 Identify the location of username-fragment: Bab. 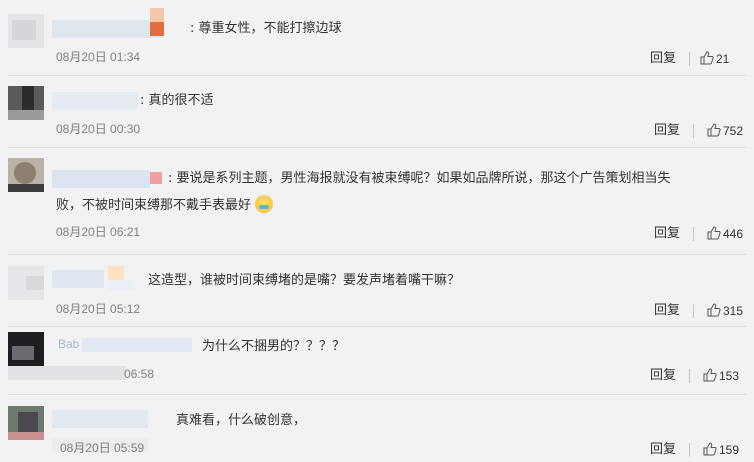
(68, 344).